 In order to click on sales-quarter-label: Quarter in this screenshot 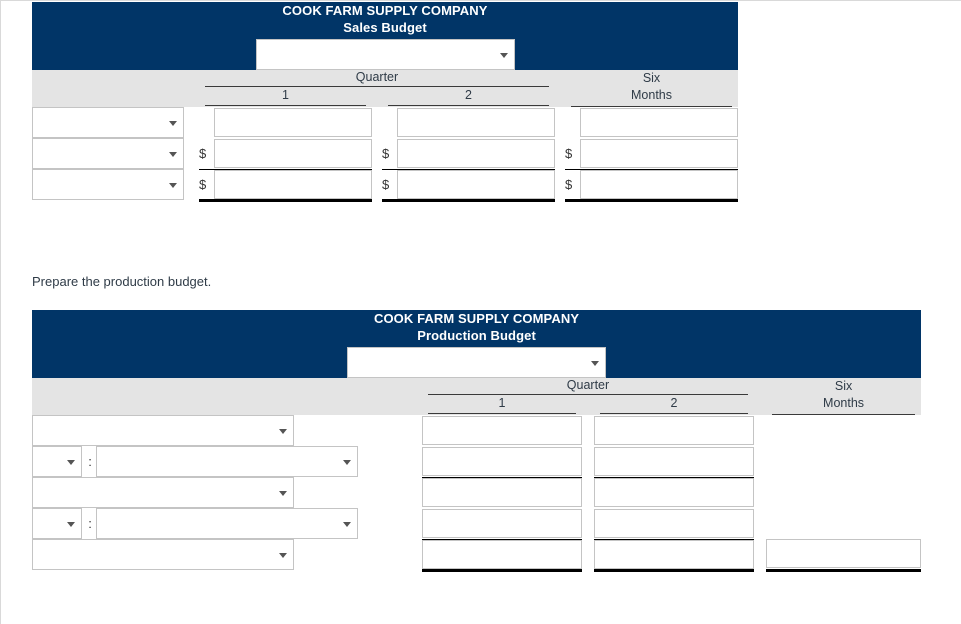, I will do `click(377, 77)`.